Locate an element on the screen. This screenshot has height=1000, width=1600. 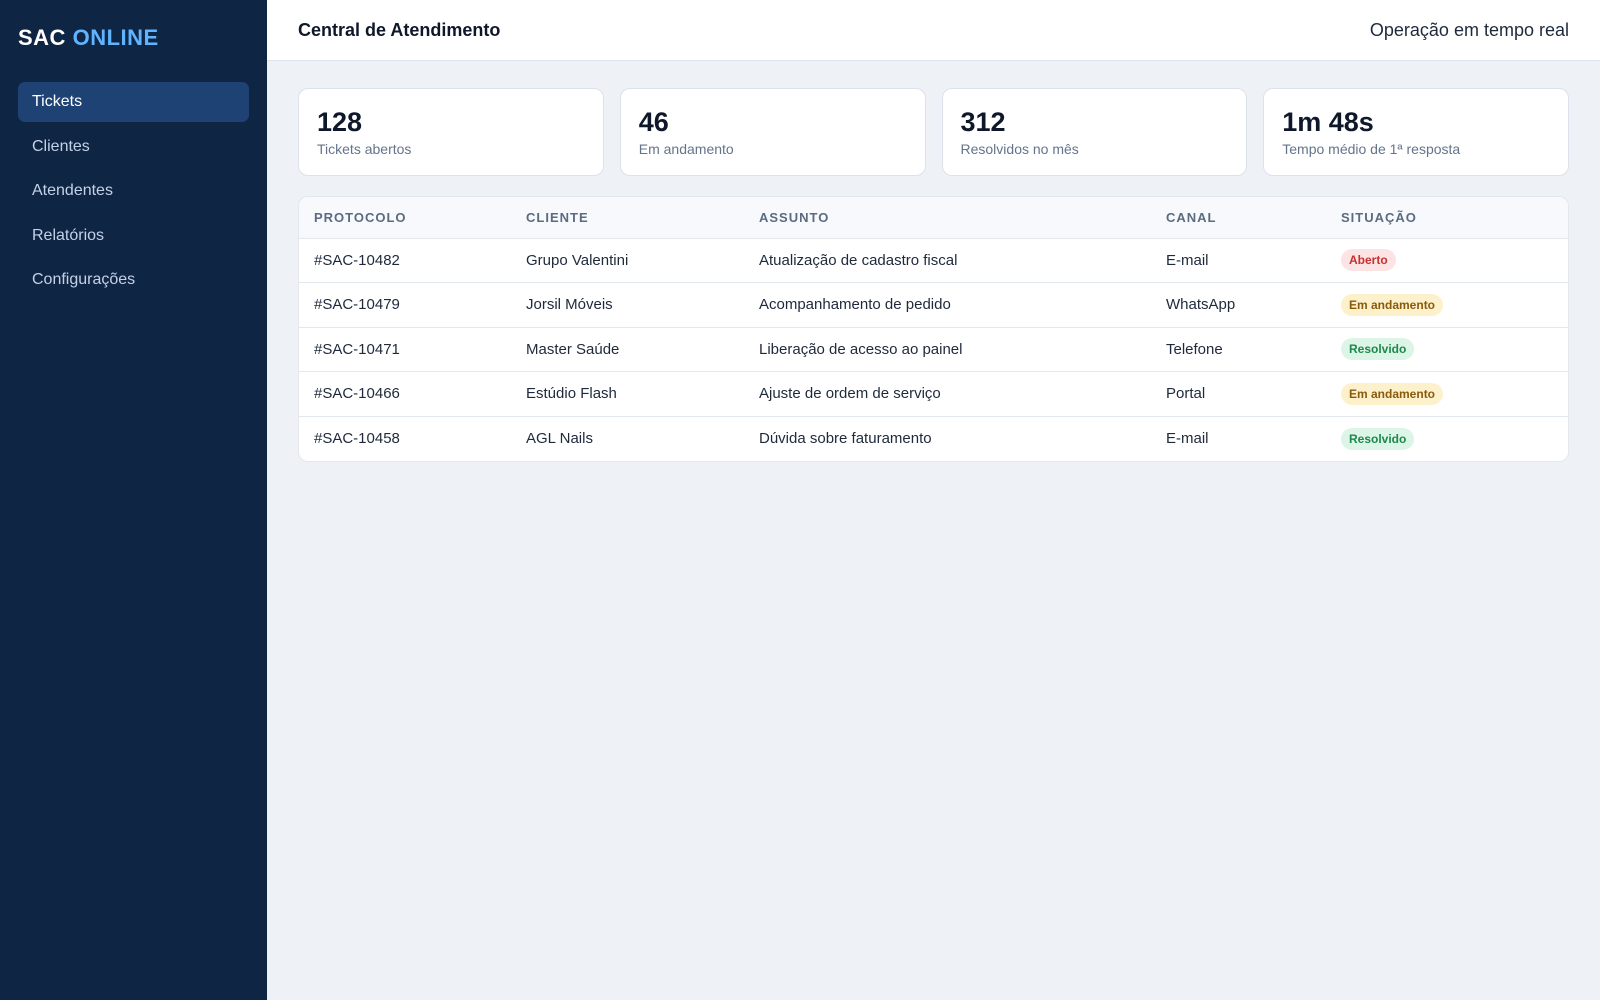
stat-value: 312 is located at coordinates (983, 122).